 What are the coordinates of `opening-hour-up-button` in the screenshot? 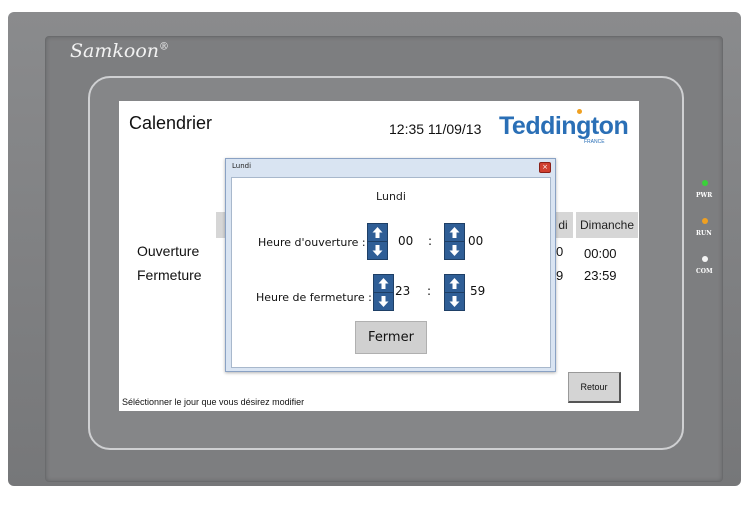 It's located at (377, 232).